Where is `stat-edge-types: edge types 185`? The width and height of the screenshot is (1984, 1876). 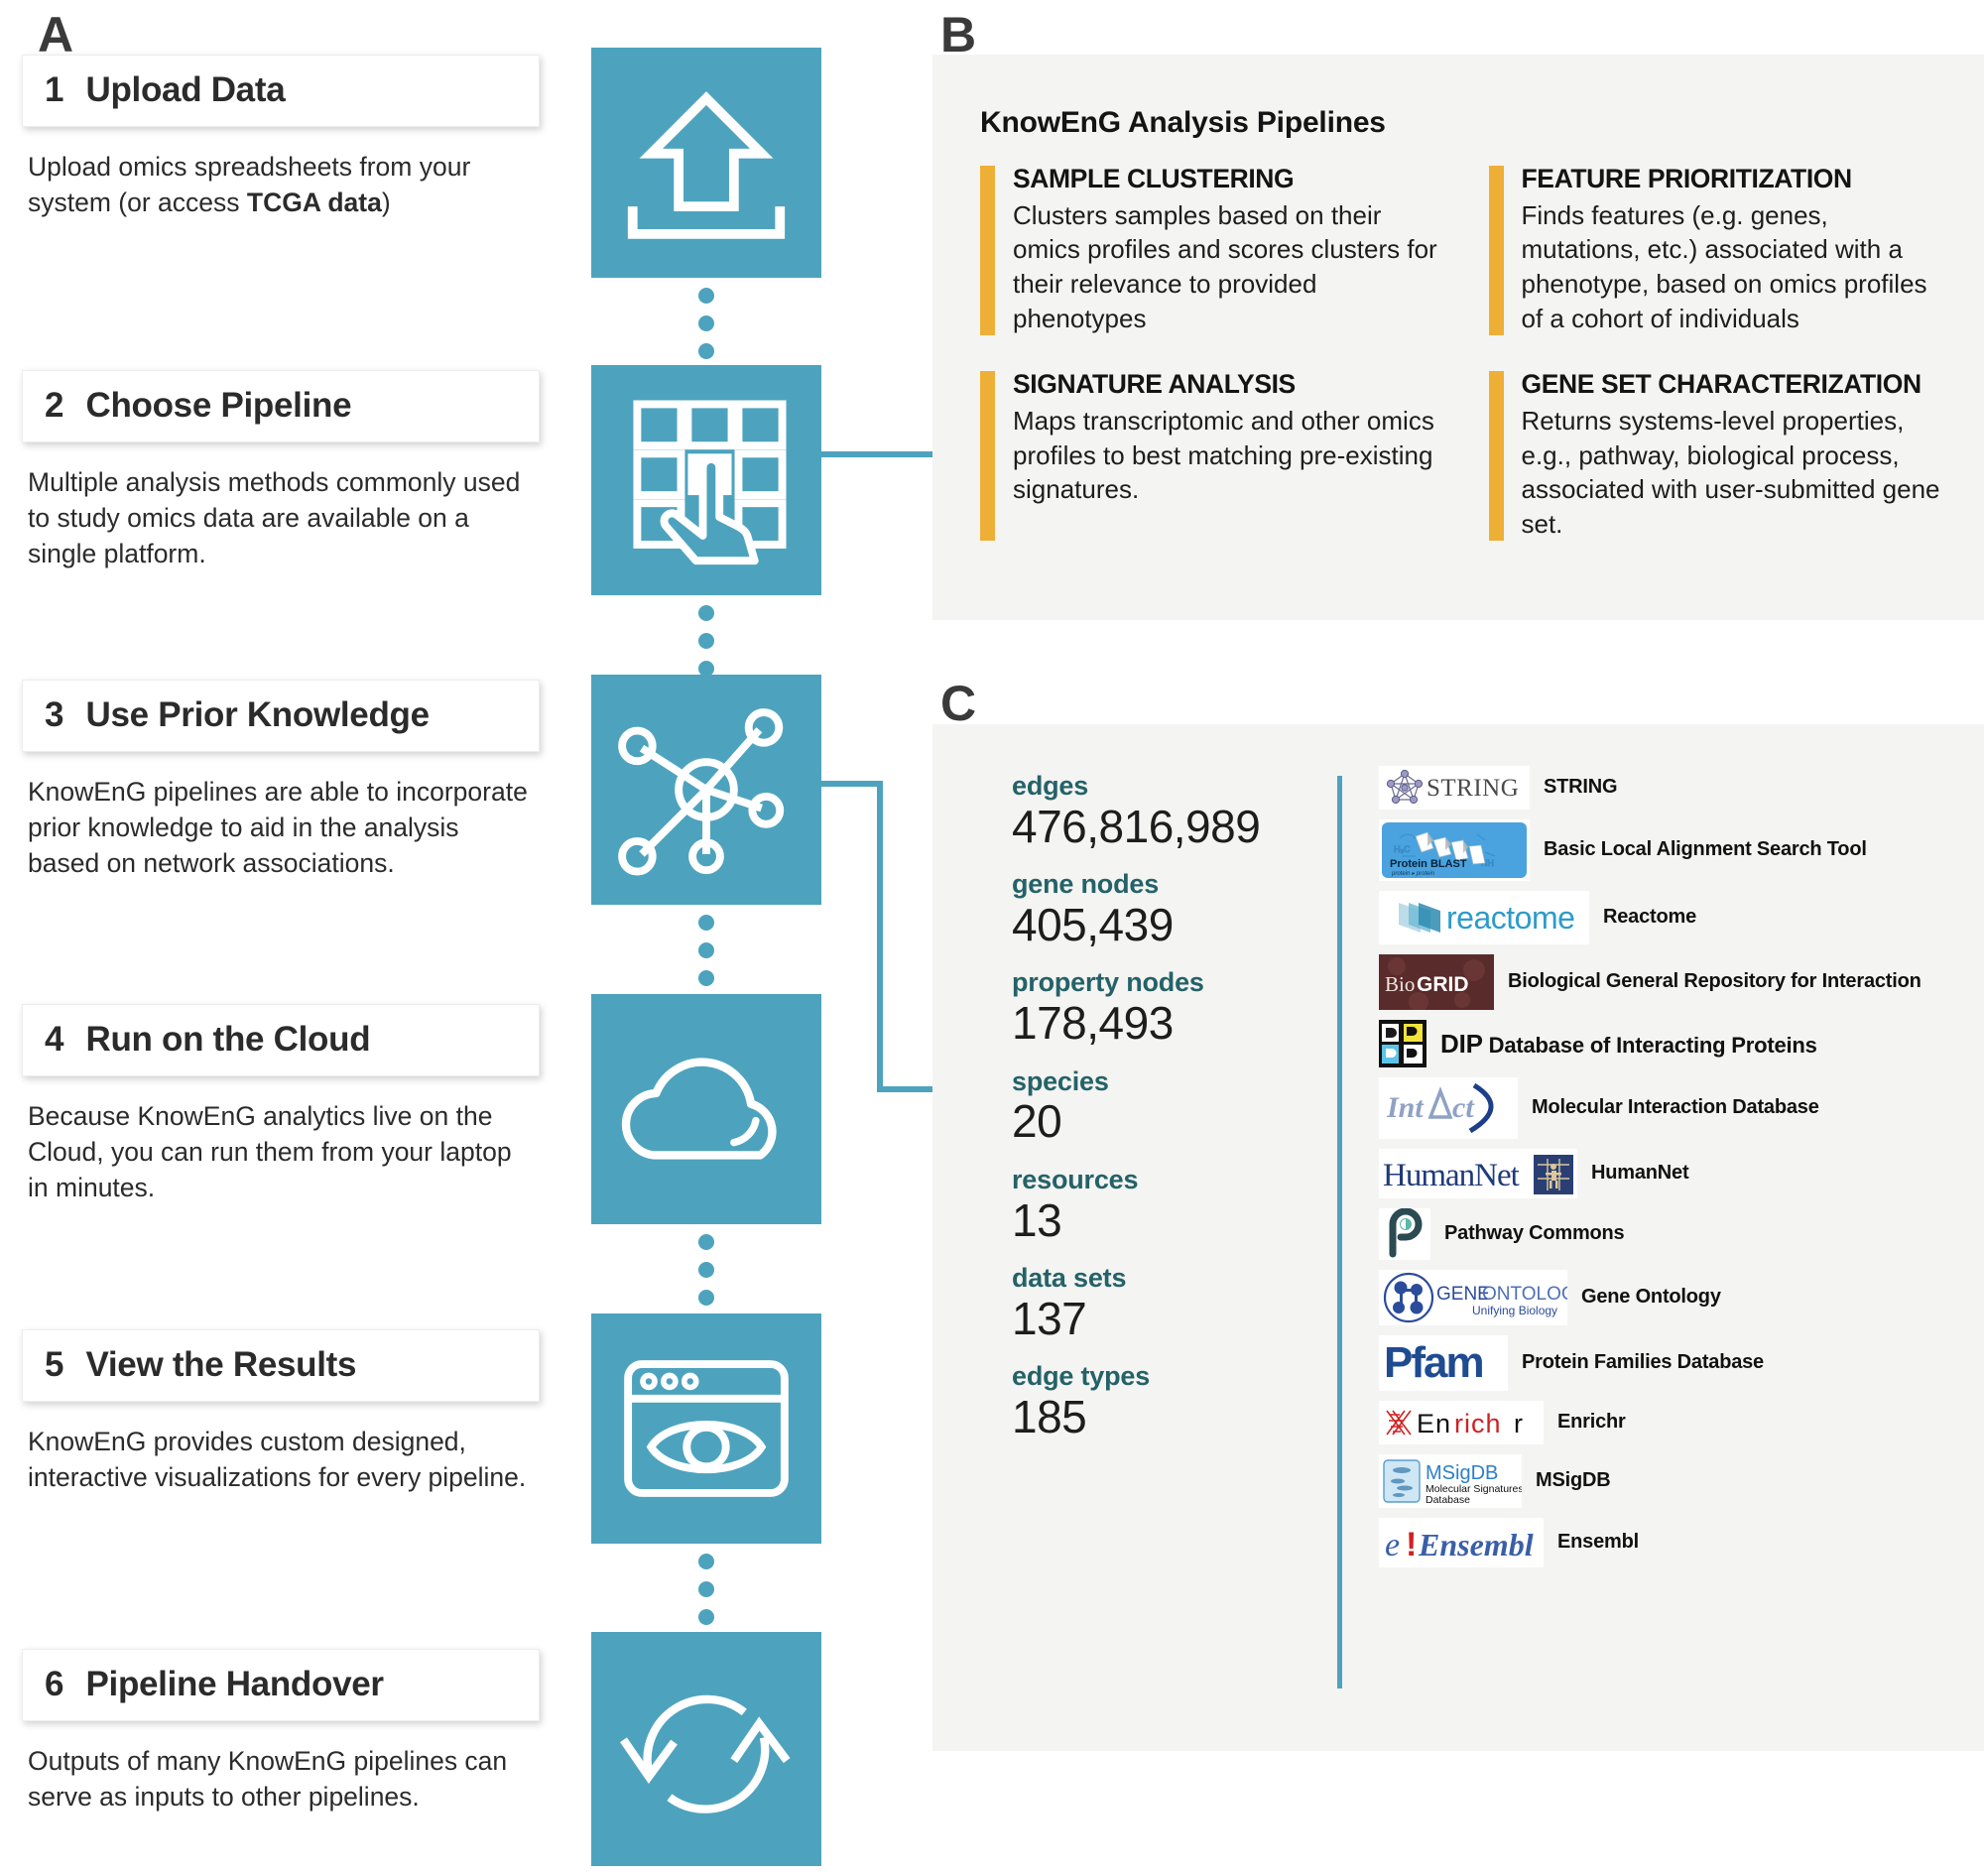 stat-edge-types: edge types 185 is located at coordinates (1175, 1402).